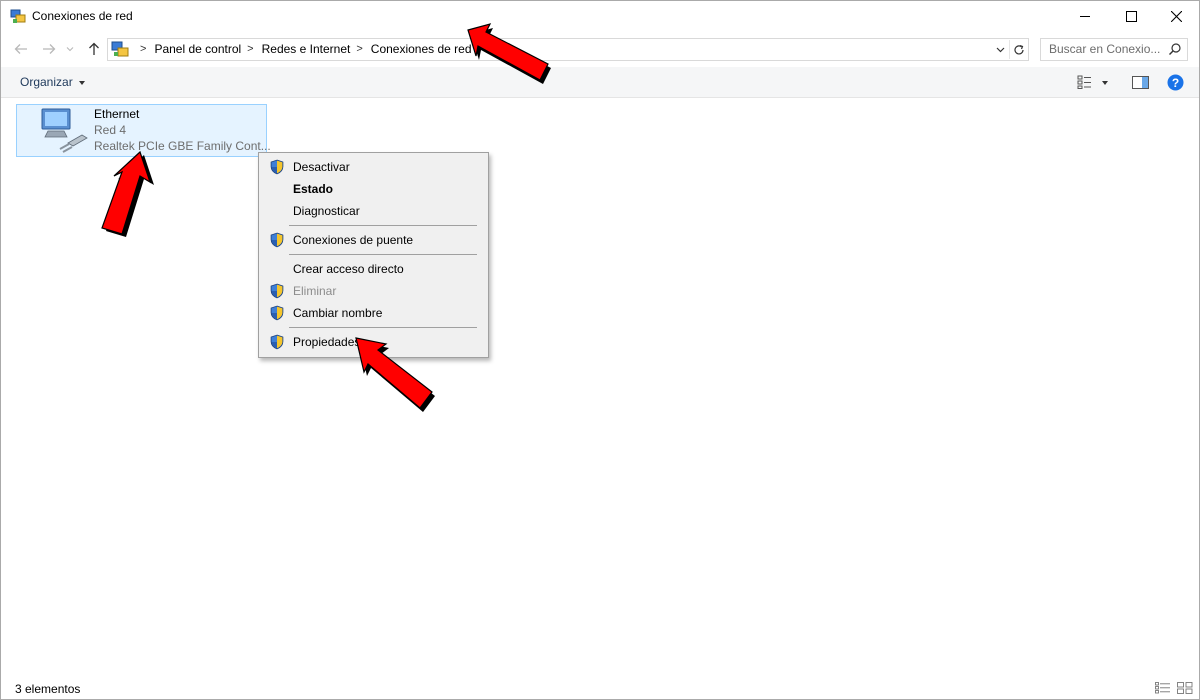 The height and width of the screenshot is (700, 1200). I want to click on menu-item-crear-acceso-directo: Crear acceso directo, so click(373, 269).